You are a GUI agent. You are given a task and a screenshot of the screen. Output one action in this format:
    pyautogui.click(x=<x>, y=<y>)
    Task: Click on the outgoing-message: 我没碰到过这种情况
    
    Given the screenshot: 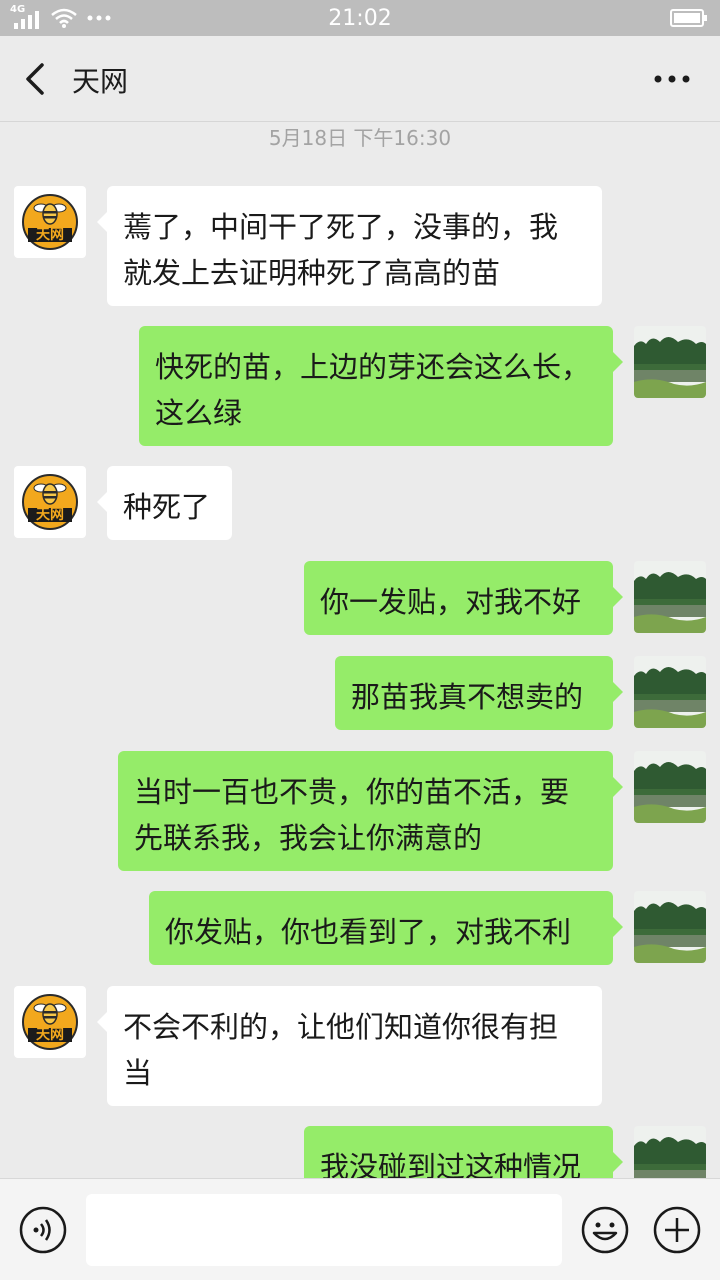 What is the action you would take?
    pyautogui.click(x=360, y=1152)
    